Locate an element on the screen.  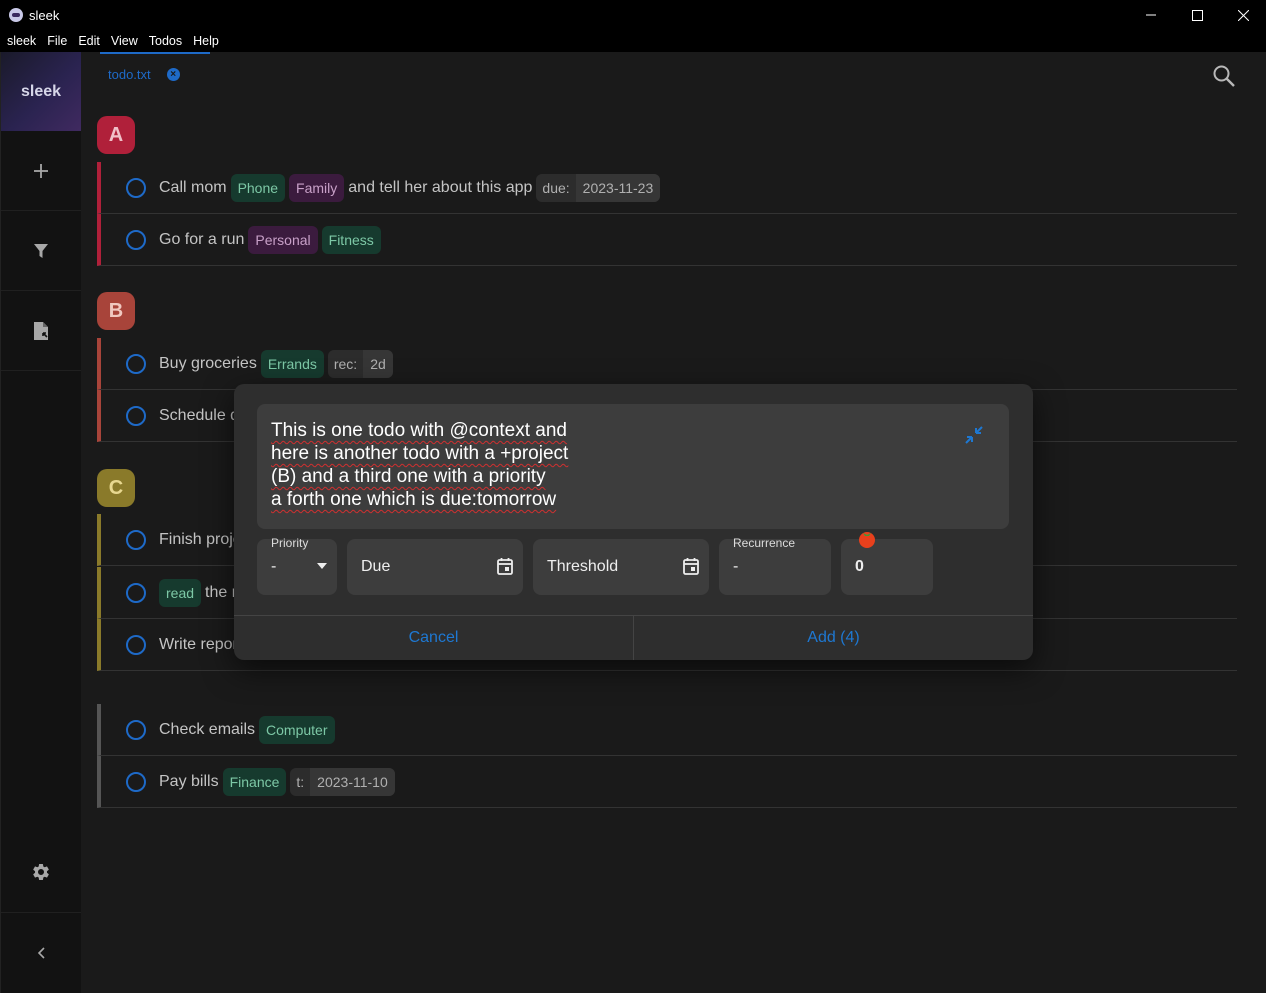
dialog-footer: Cancel Add (4) is located at coordinates (633, 637).